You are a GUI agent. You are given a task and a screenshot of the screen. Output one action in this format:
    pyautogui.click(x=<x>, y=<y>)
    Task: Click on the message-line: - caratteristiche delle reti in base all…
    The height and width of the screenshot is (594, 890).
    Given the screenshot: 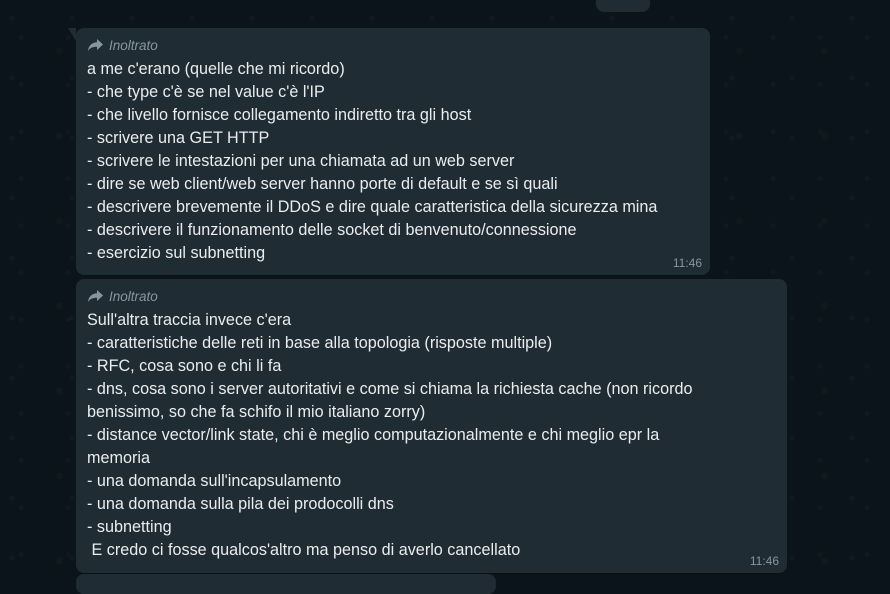 What is the action you would take?
    pyautogui.click(x=320, y=343)
    